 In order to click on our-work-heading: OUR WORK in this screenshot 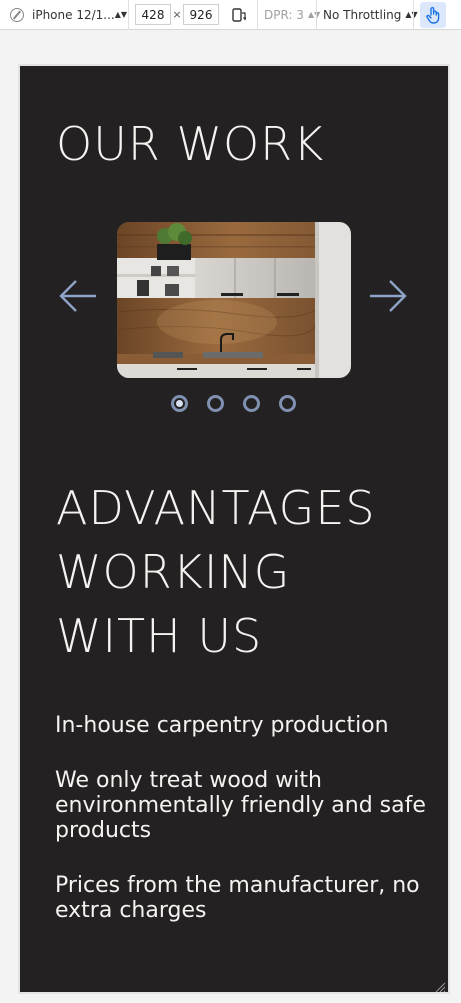, I will do `click(190, 144)`.